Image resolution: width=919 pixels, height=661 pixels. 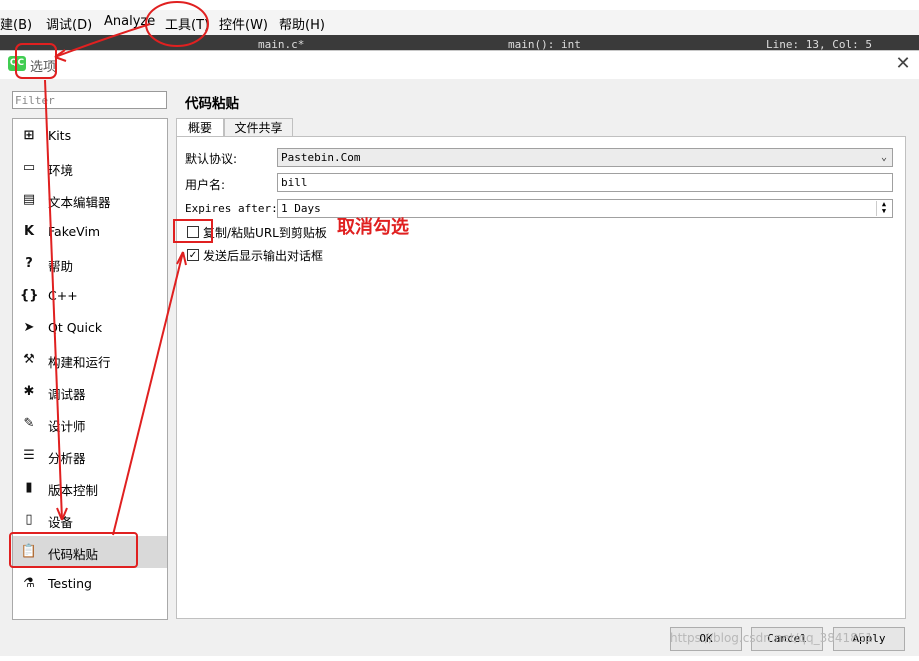 I want to click on qtquick-icon: ➤, so click(x=29, y=327).